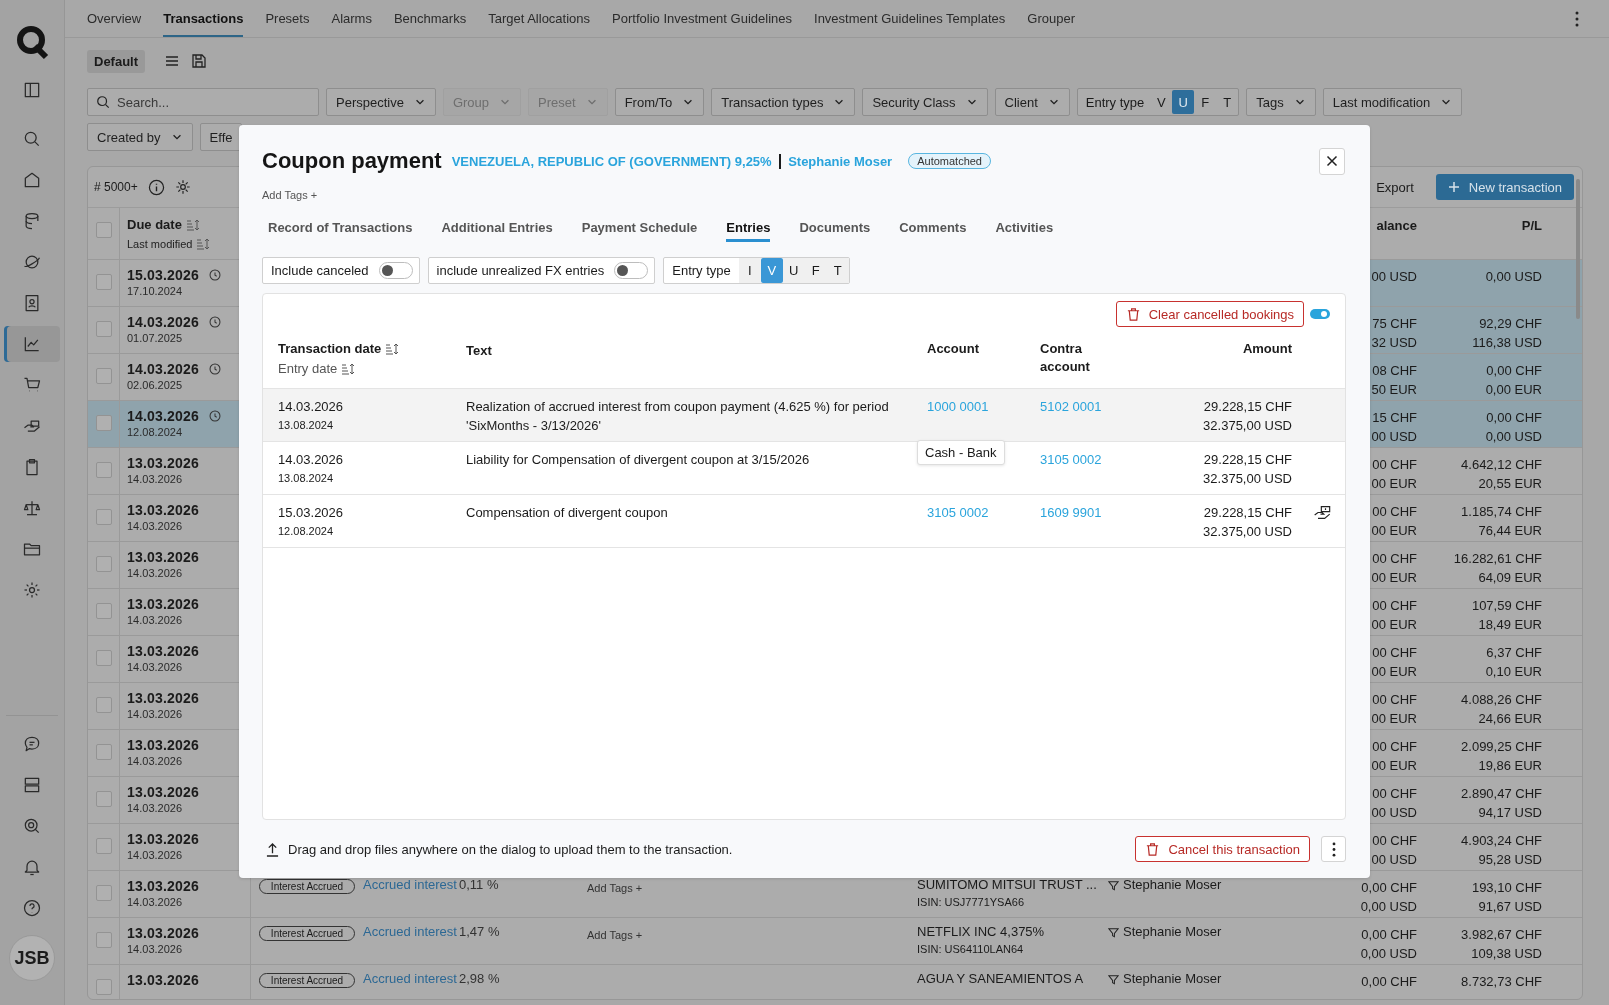  Describe the element at coordinates (1001, 978) in the screenshot. I see `security-name: AGUA Y SANEAMIENTOS A` at that location.